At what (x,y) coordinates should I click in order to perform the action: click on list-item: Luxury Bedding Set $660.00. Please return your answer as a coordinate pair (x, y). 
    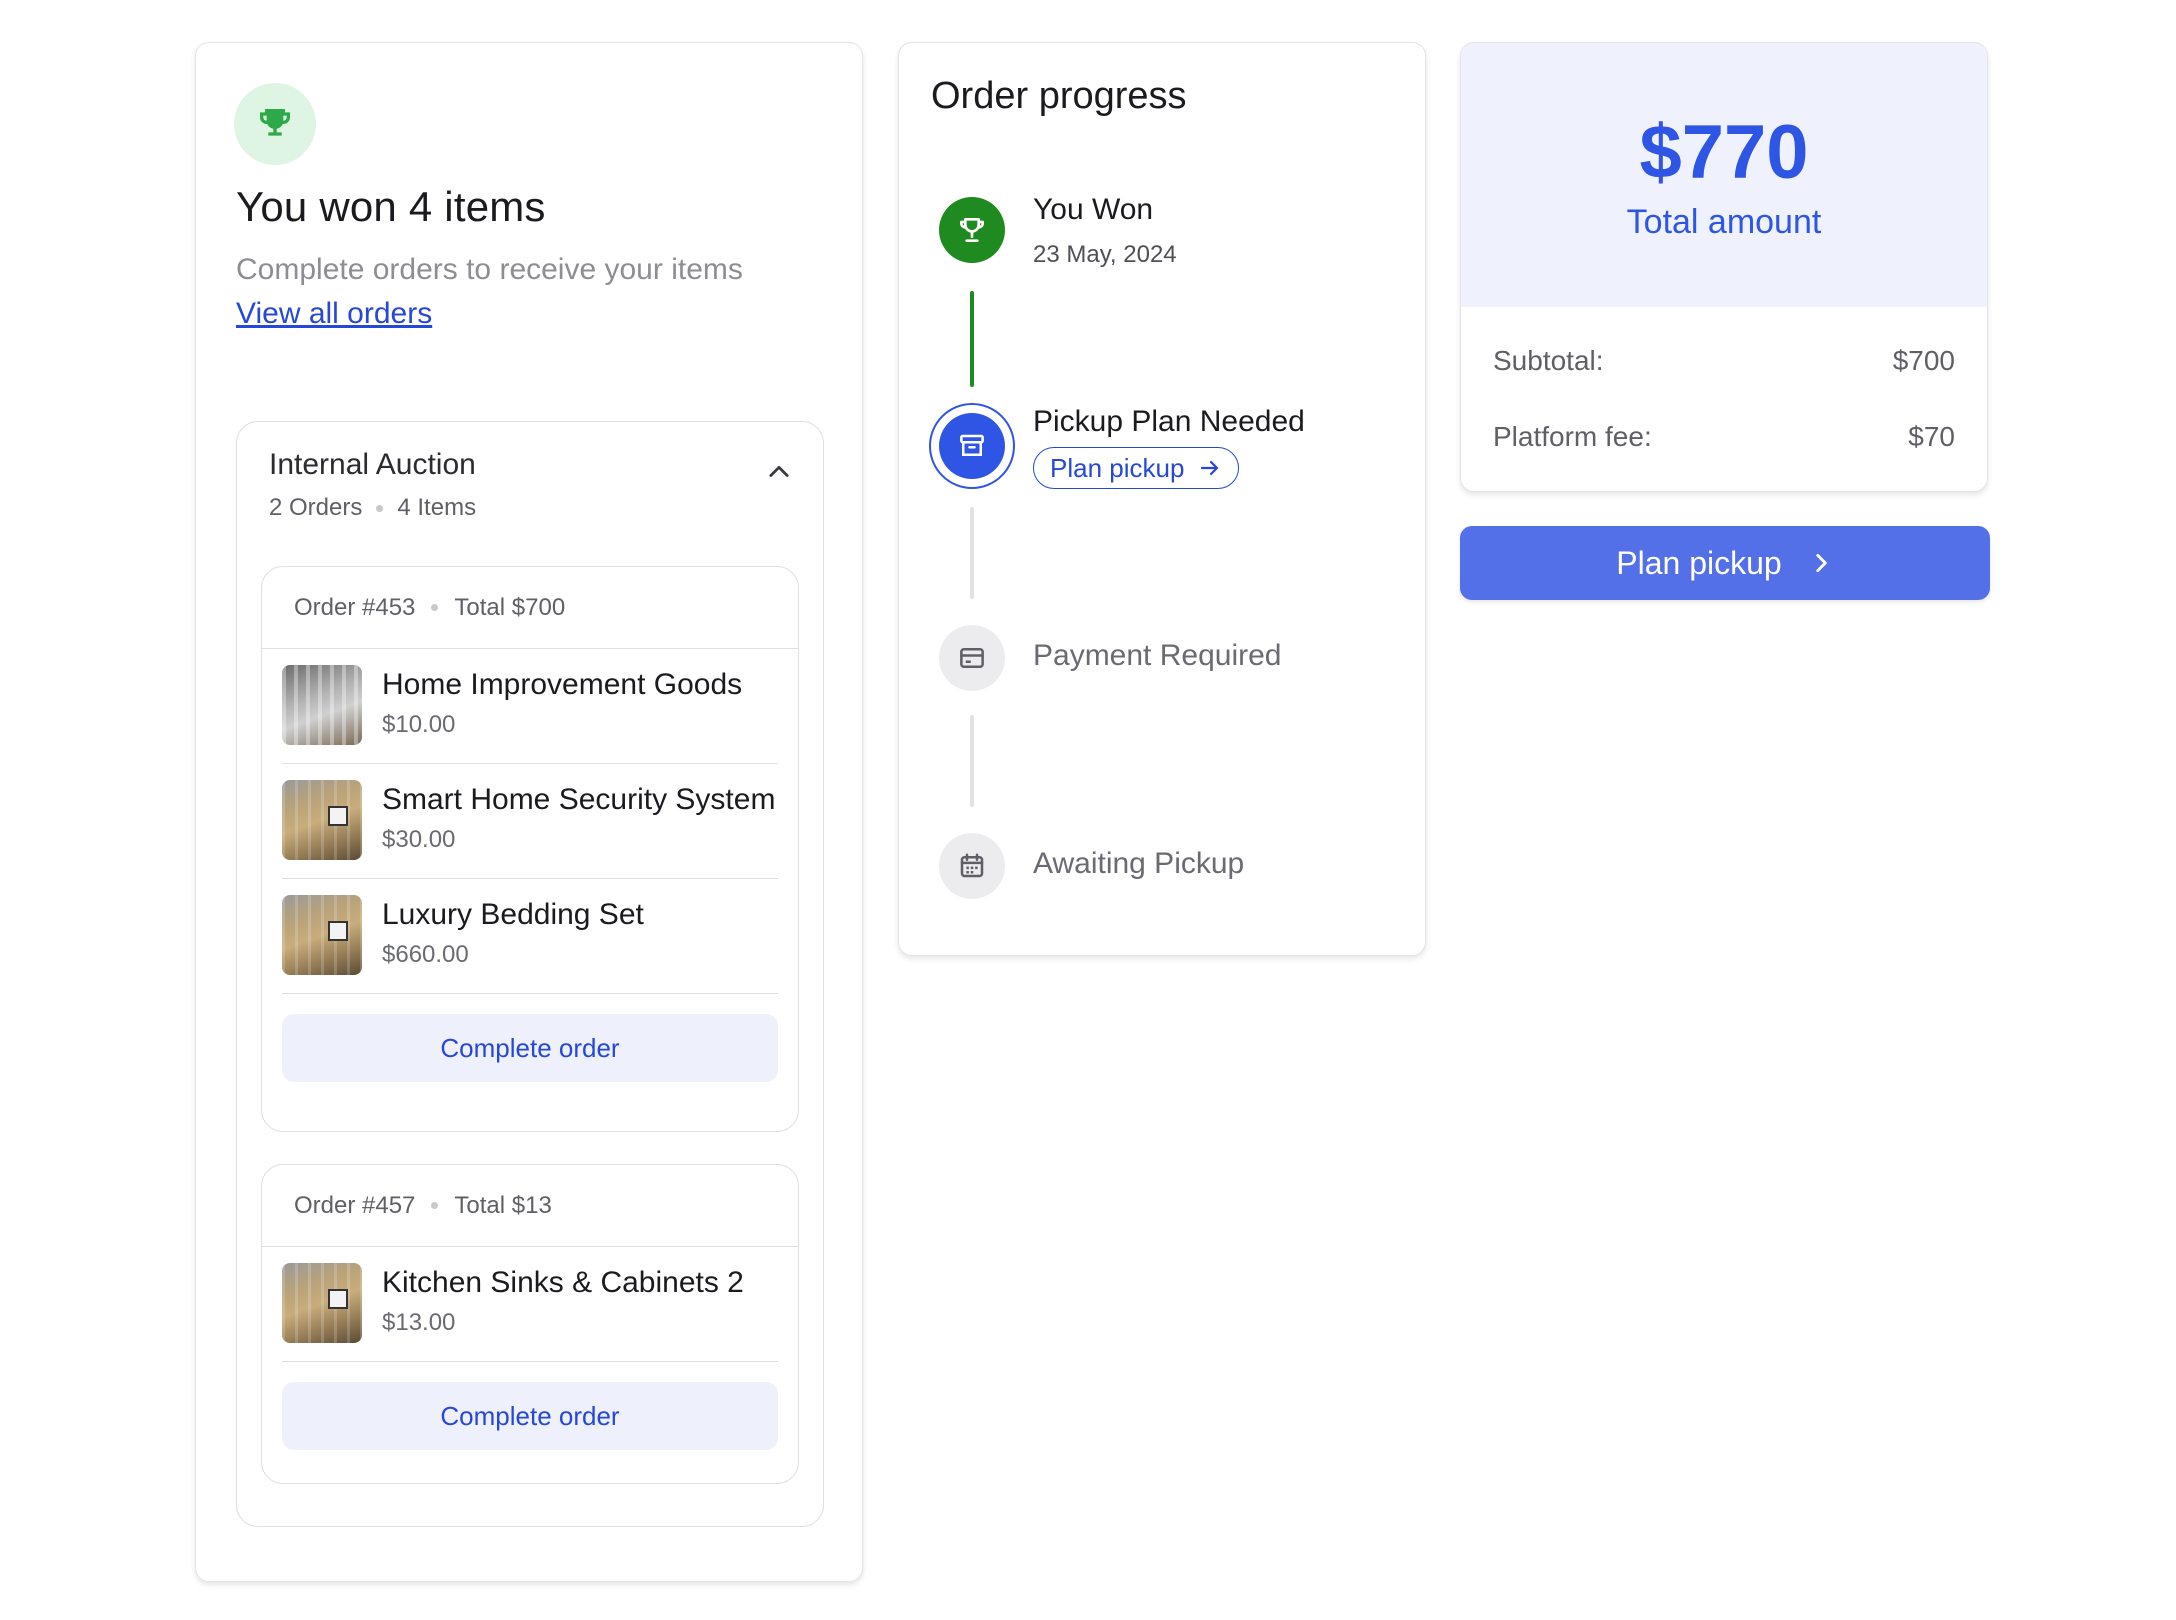
    Looking at the image, I should click on (530, 936).